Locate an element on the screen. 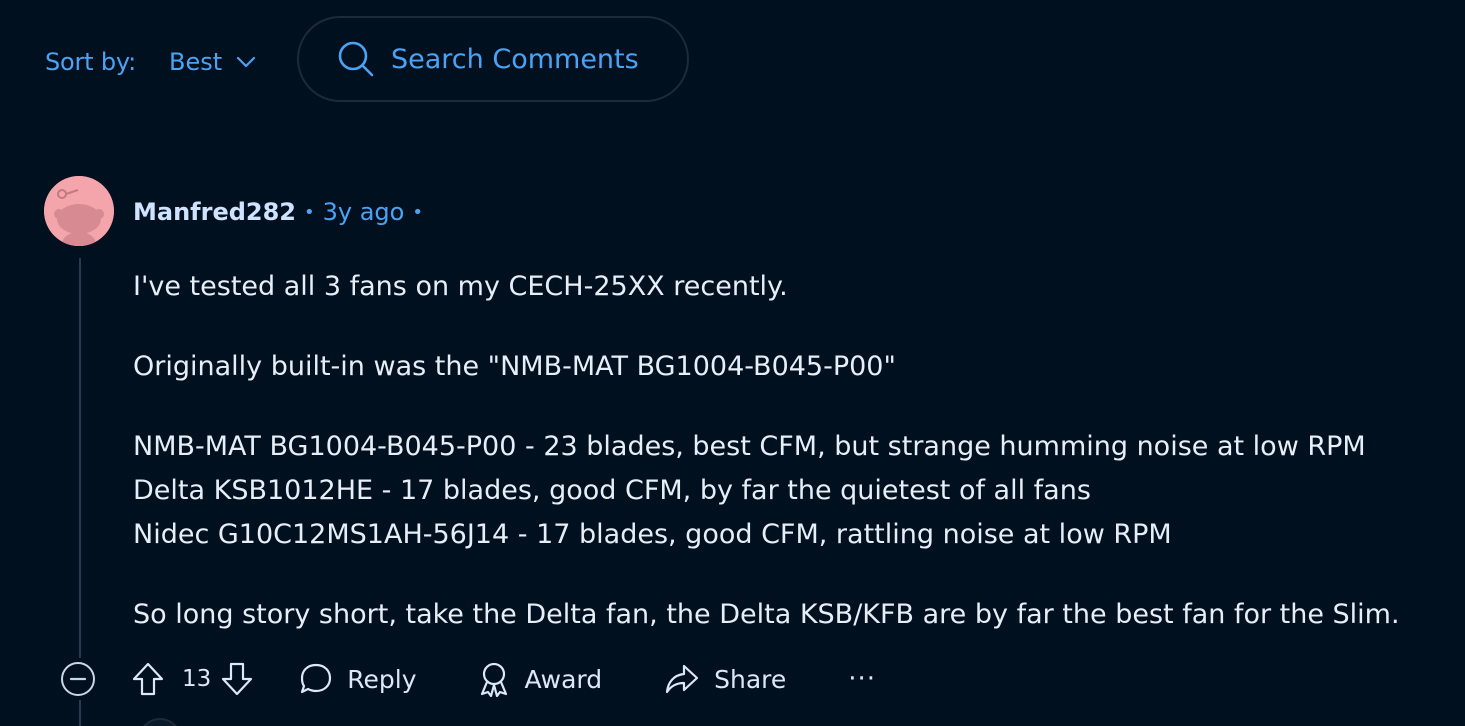 The width and height of the screenshot is (1465, 726). chevron-down-icon is located at coordinates (246, 62).